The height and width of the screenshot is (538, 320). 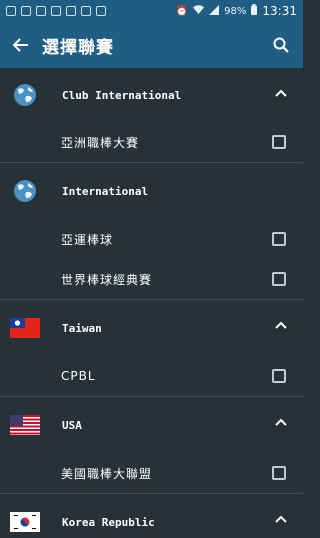 I want to click on search-button, so click(x=281, y=45).